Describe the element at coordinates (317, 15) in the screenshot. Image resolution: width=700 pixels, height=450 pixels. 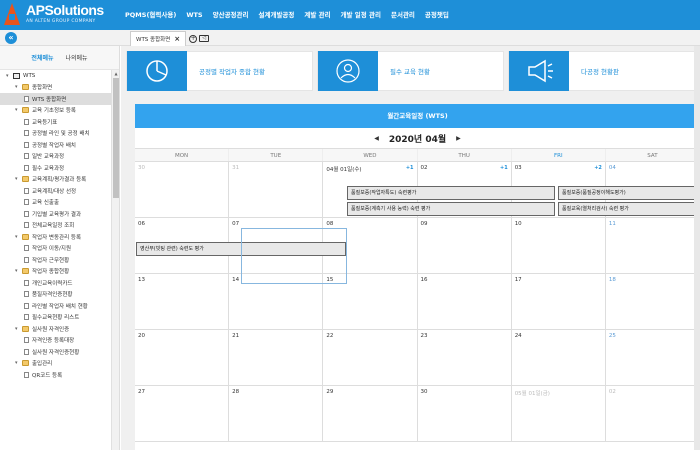
I see `menu-item-4: 계발 관리` at that location.